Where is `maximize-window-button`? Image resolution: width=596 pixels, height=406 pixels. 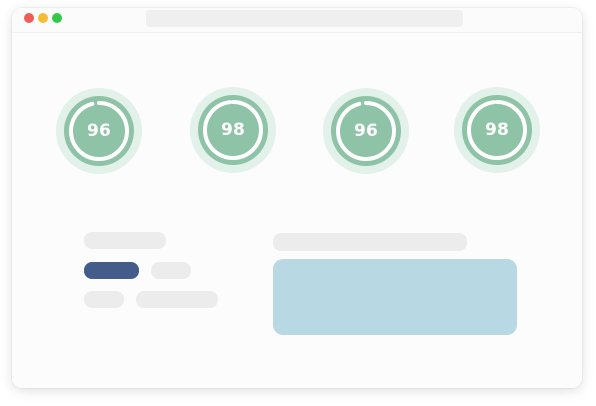
maximize-window-button is located at coordinates (57, 18).